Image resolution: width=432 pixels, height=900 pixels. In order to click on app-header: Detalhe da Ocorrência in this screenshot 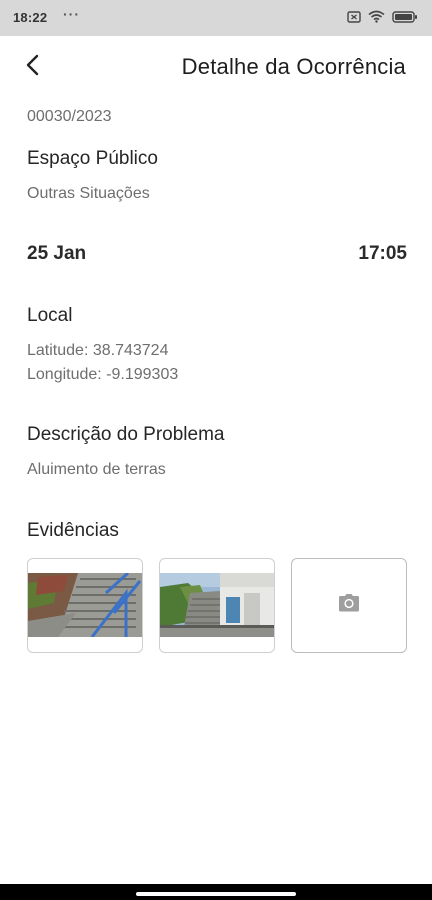, I will do `click(216, 67)`.